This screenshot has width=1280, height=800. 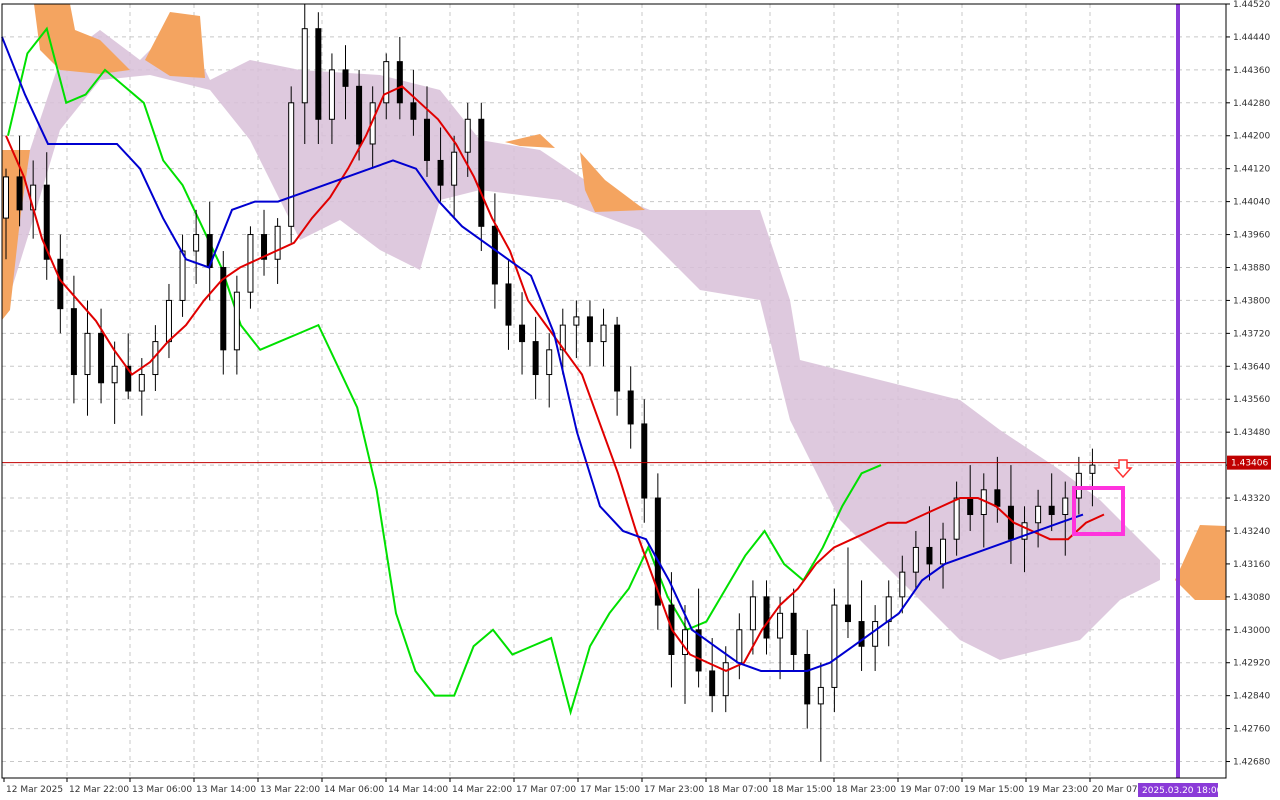 I want to click on price-tick-label: 1.43080, so click(x=1251, y=598).